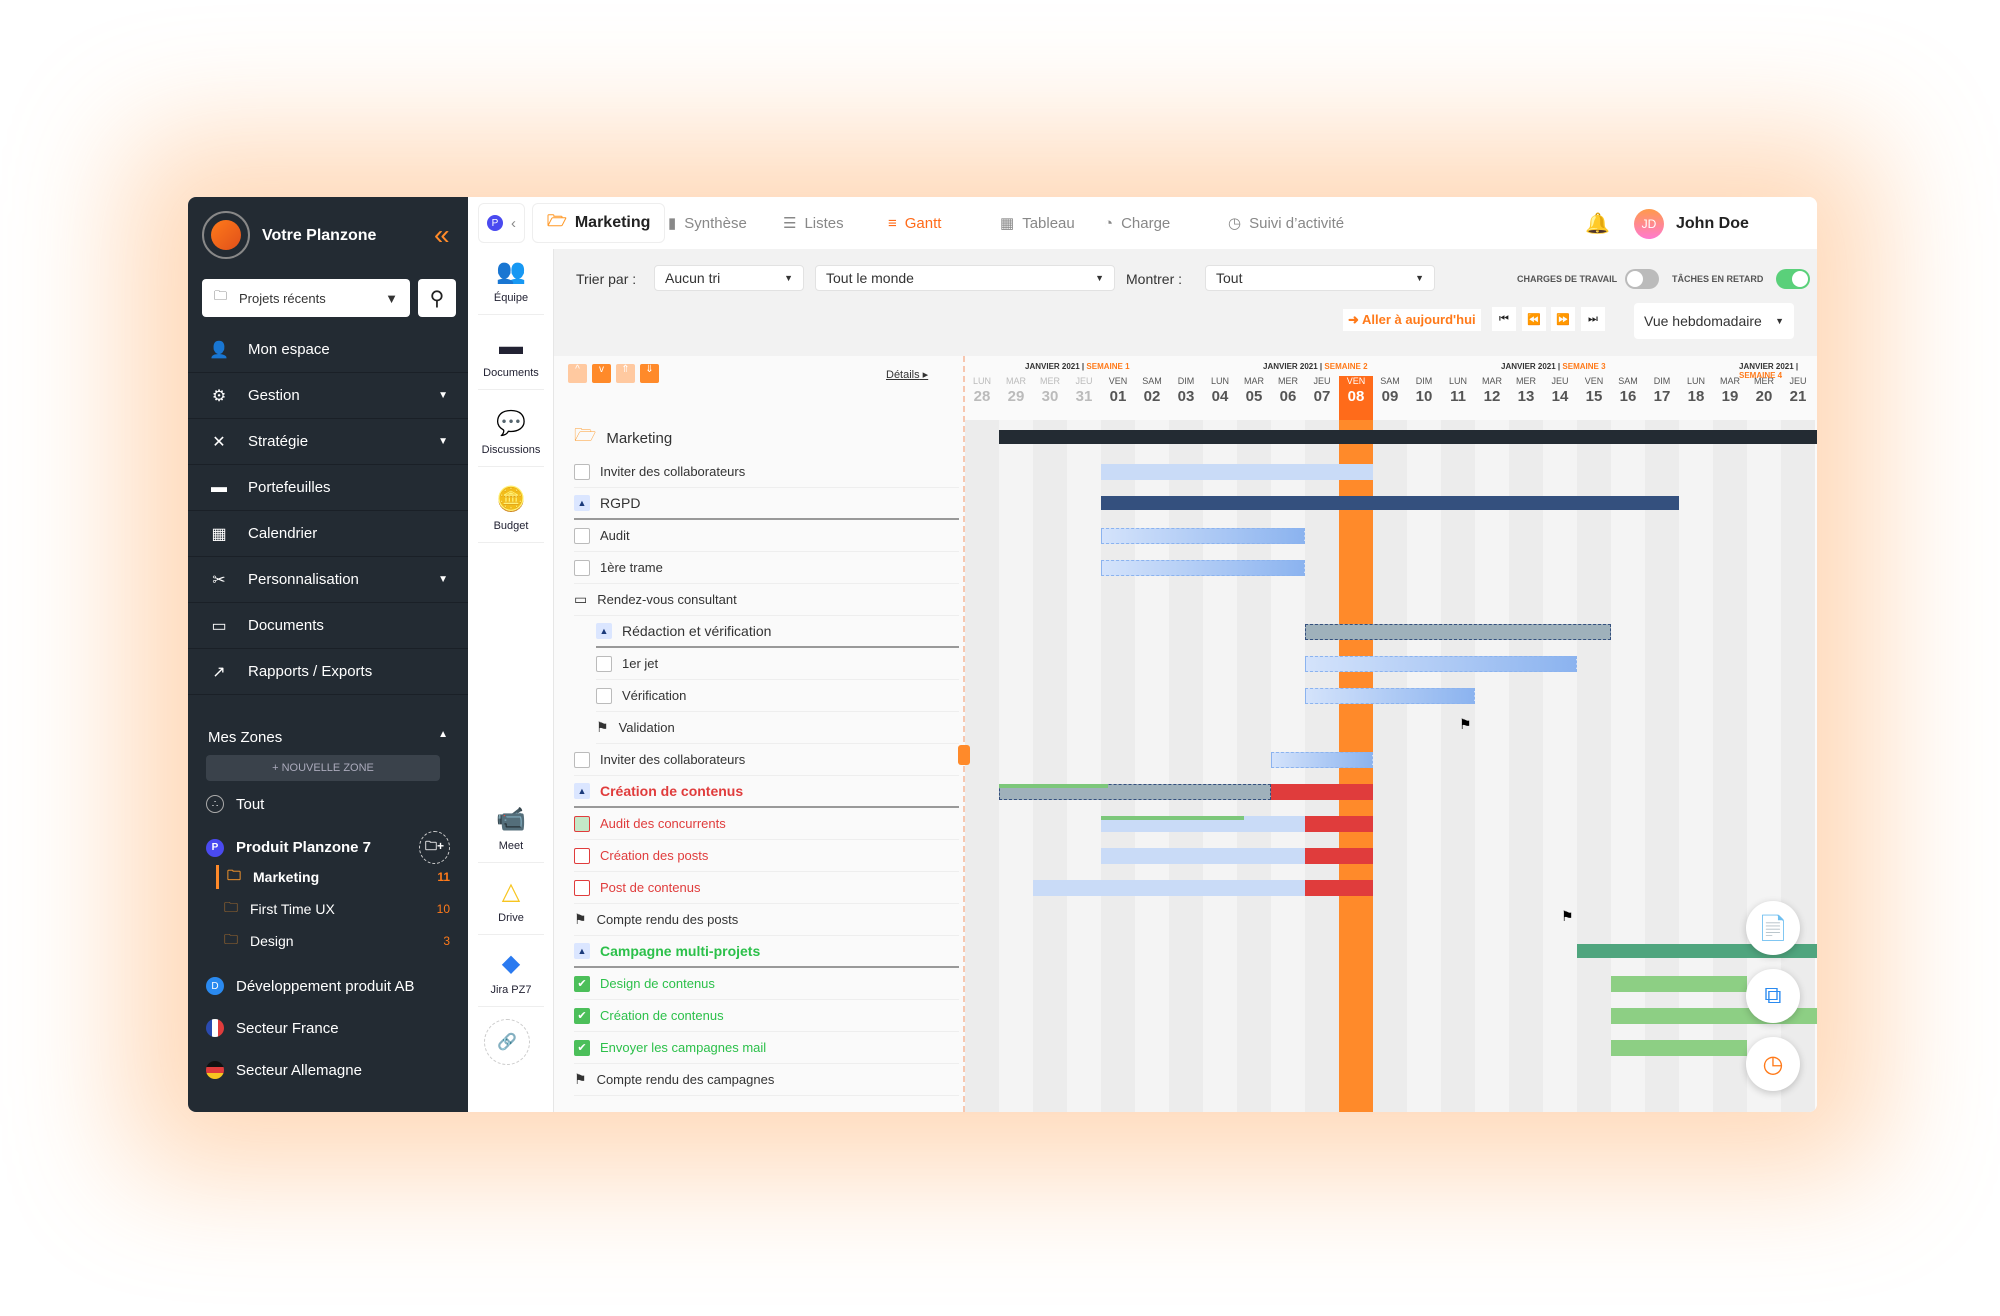  Describe the element at coordinates (766, 1048) in the screenshot. I see `task-row: ✔ Envoyer les campagnes mail` at that location.